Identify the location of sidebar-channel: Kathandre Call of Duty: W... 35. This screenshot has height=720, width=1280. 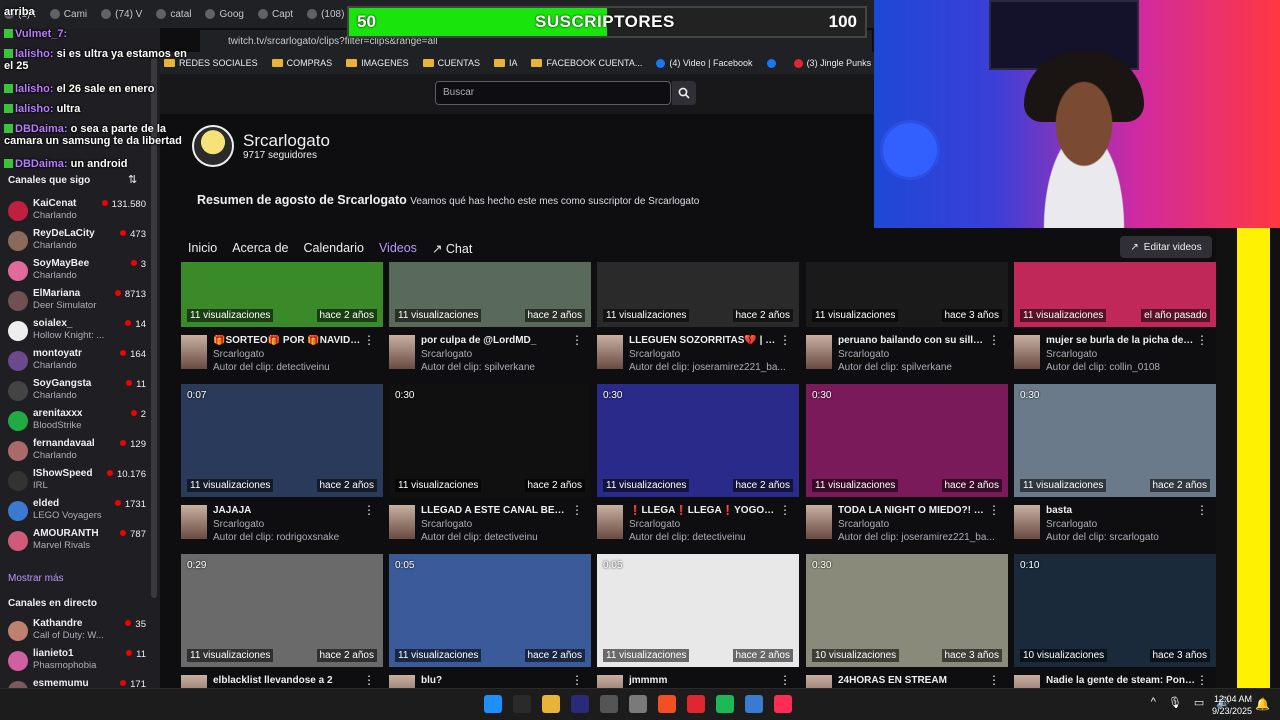
(76, 631).